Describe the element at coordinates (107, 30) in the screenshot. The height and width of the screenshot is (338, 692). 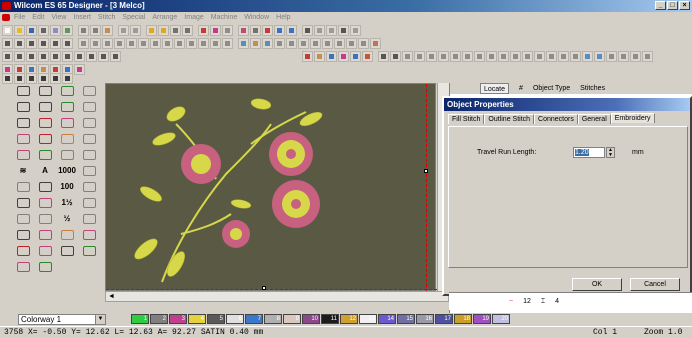
I see `paste-icon` at that location.